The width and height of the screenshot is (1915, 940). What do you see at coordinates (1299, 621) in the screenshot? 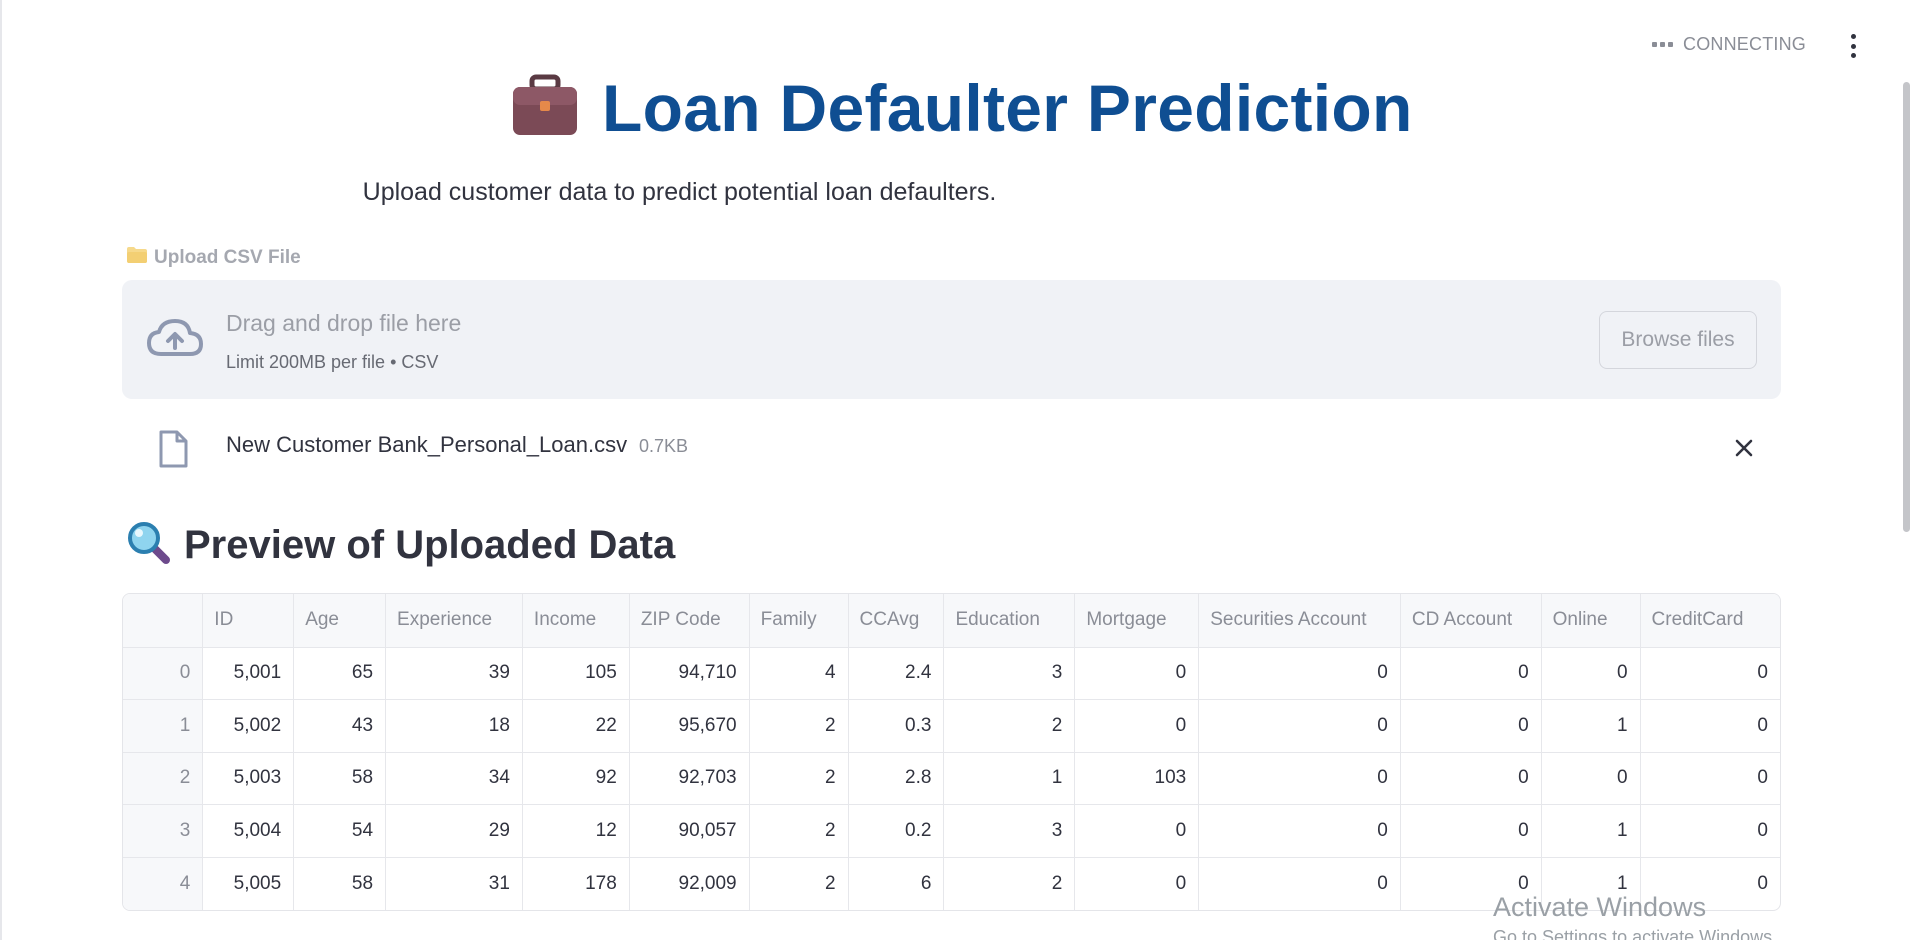
I see `column-header: Securities Account` at bounding box center [1299, 621].